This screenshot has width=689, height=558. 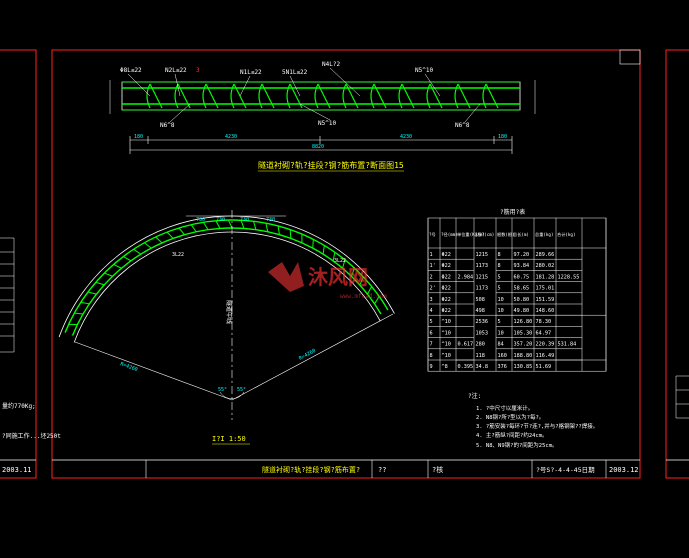 I want to click on top-dim-1: 180, so click(x=138, y=137).